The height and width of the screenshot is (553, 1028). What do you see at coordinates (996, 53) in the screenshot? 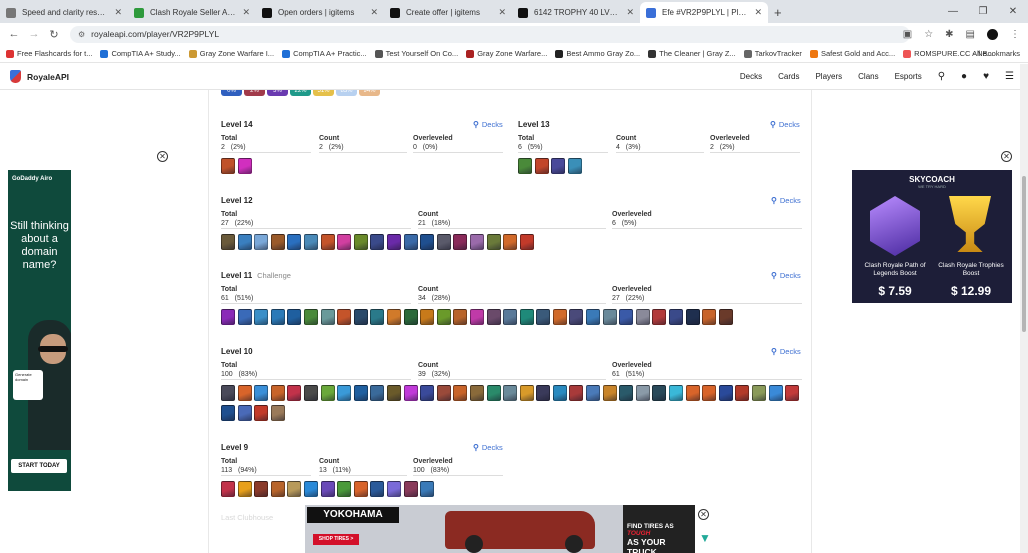
I see `all-bookmarks: All Bookmarks` at bounding box center [996, 53].